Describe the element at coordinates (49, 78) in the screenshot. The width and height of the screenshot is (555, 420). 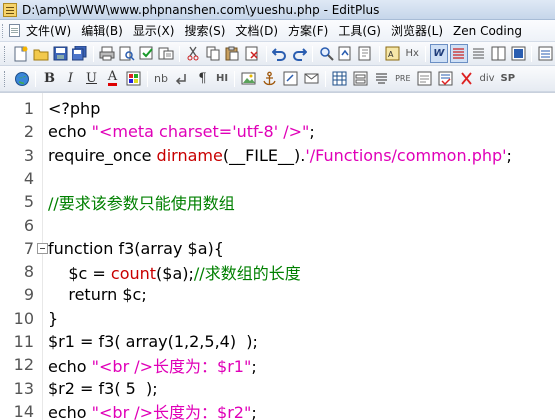
I see `bold-button: B` at that location.